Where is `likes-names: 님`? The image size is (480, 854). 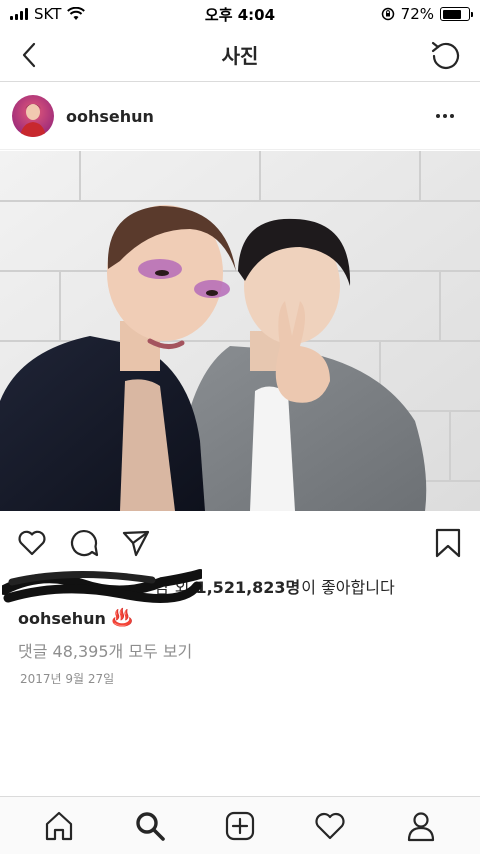 likes-names: 님 is located at coordinates (102, 586).